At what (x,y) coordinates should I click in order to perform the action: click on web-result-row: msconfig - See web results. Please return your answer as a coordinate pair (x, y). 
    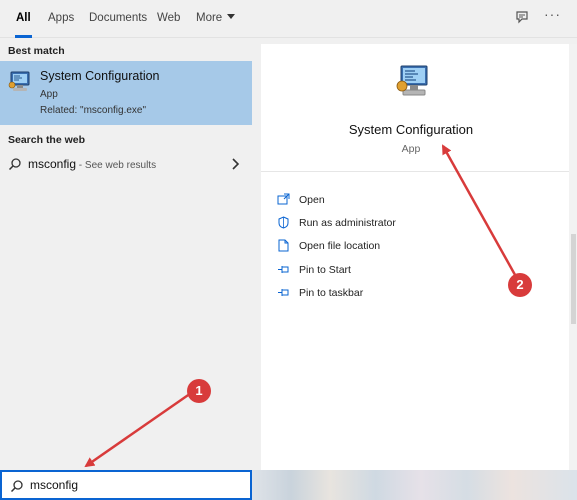
    Looking at the image, I should click on (126, 164).